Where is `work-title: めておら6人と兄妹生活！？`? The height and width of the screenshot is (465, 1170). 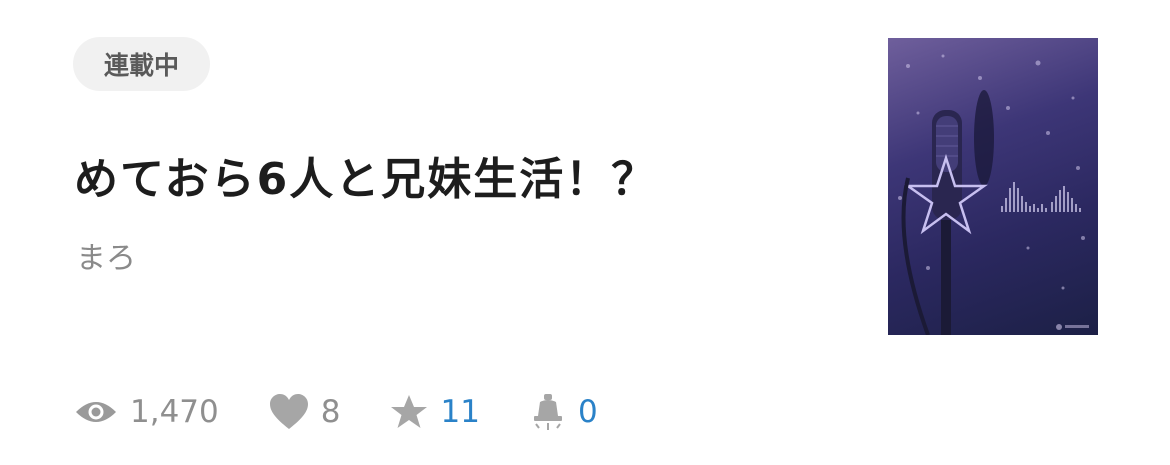 work-title: めておら6人と兄妹生活！？ is located at coordinates (365, 175).